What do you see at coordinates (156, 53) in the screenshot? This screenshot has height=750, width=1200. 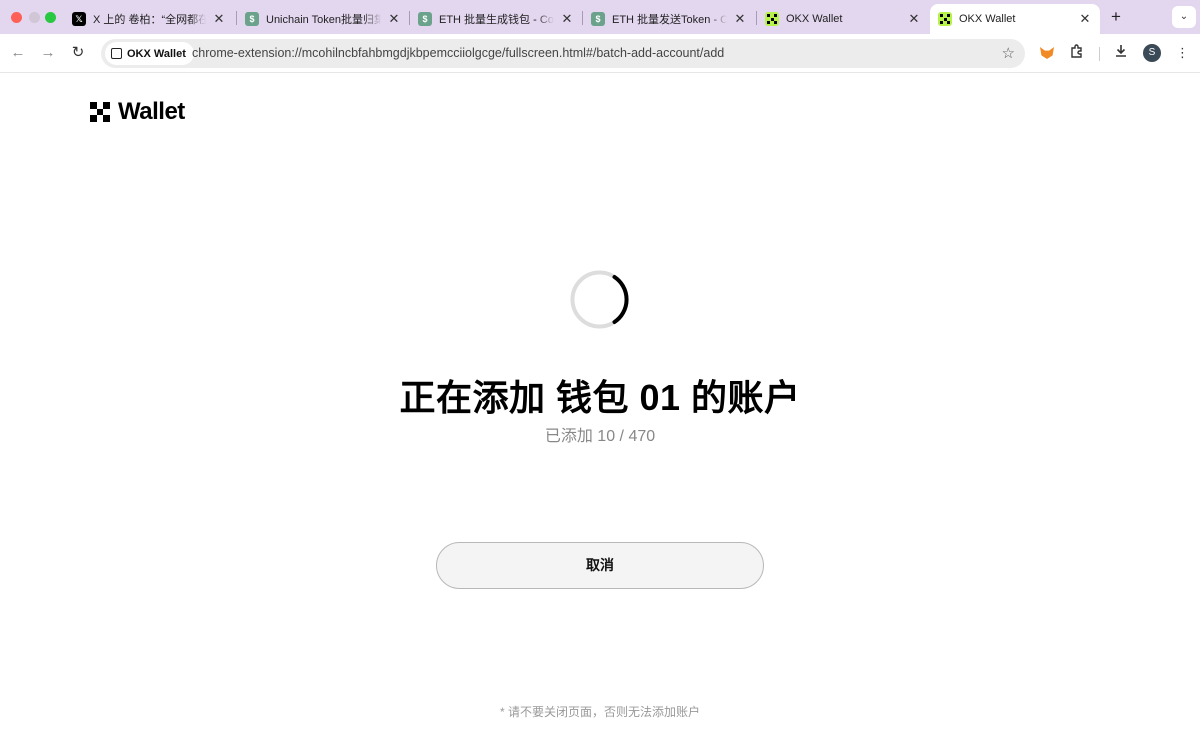 I see `extension-chip-label: OKX Wallet` at bounding box center [156, 53].